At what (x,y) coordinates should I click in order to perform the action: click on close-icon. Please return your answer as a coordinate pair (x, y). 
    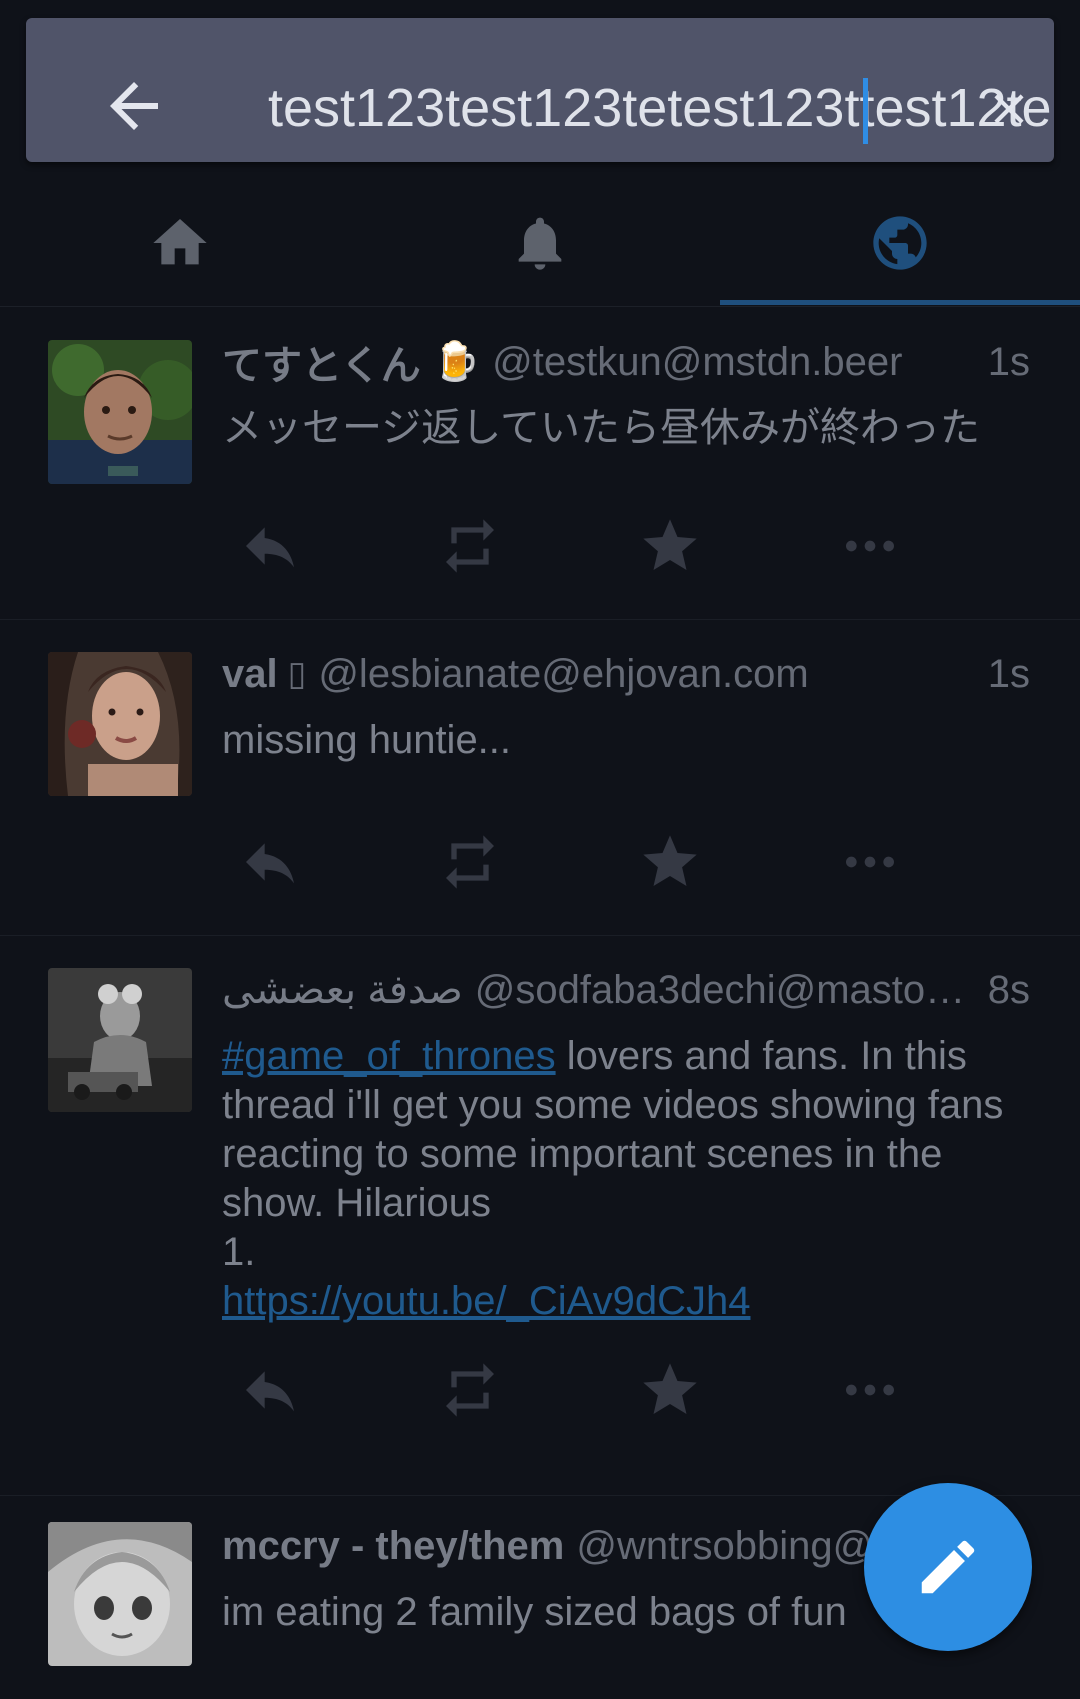
    Looking at the image, I should click on (1009, 109).